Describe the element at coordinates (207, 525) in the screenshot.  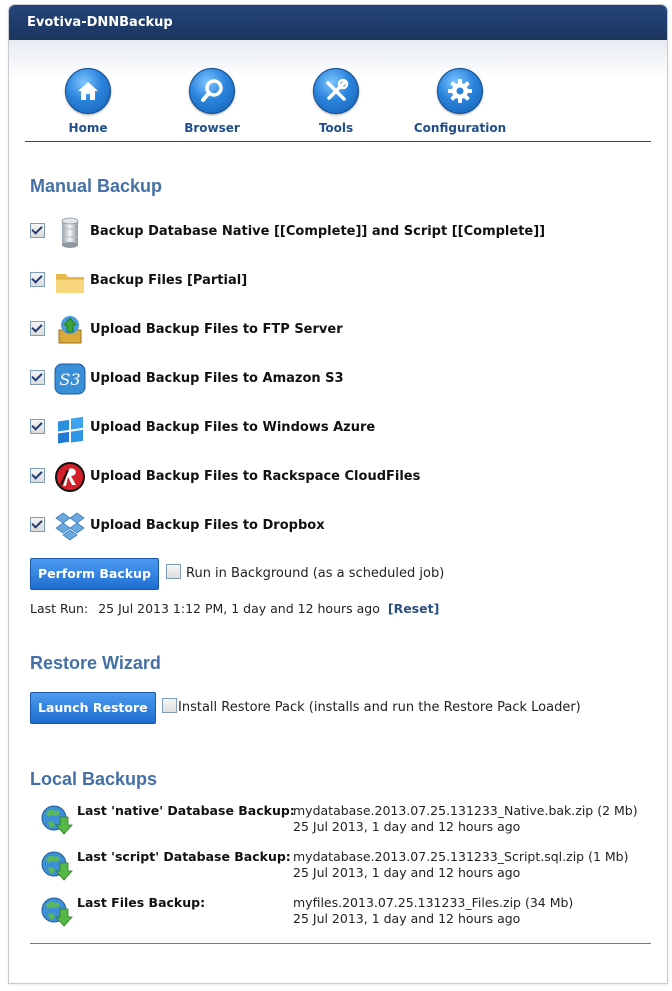
I see `option-label: Upload Backup Files to Dropbox` at that location.